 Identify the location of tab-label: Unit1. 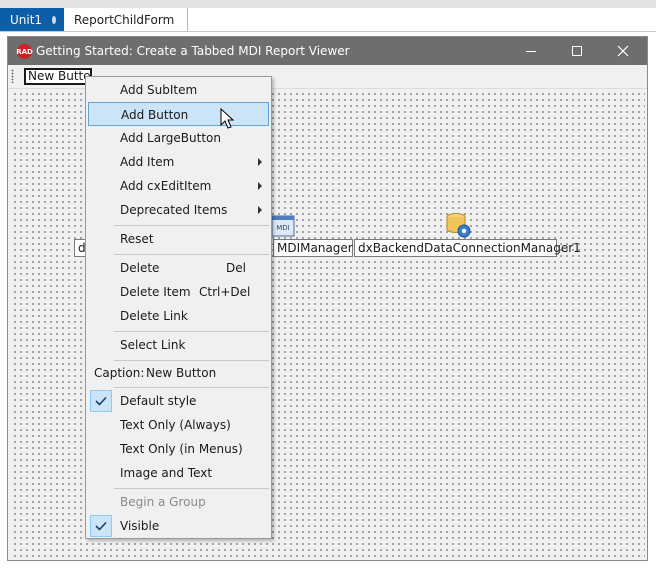
(26, 19).